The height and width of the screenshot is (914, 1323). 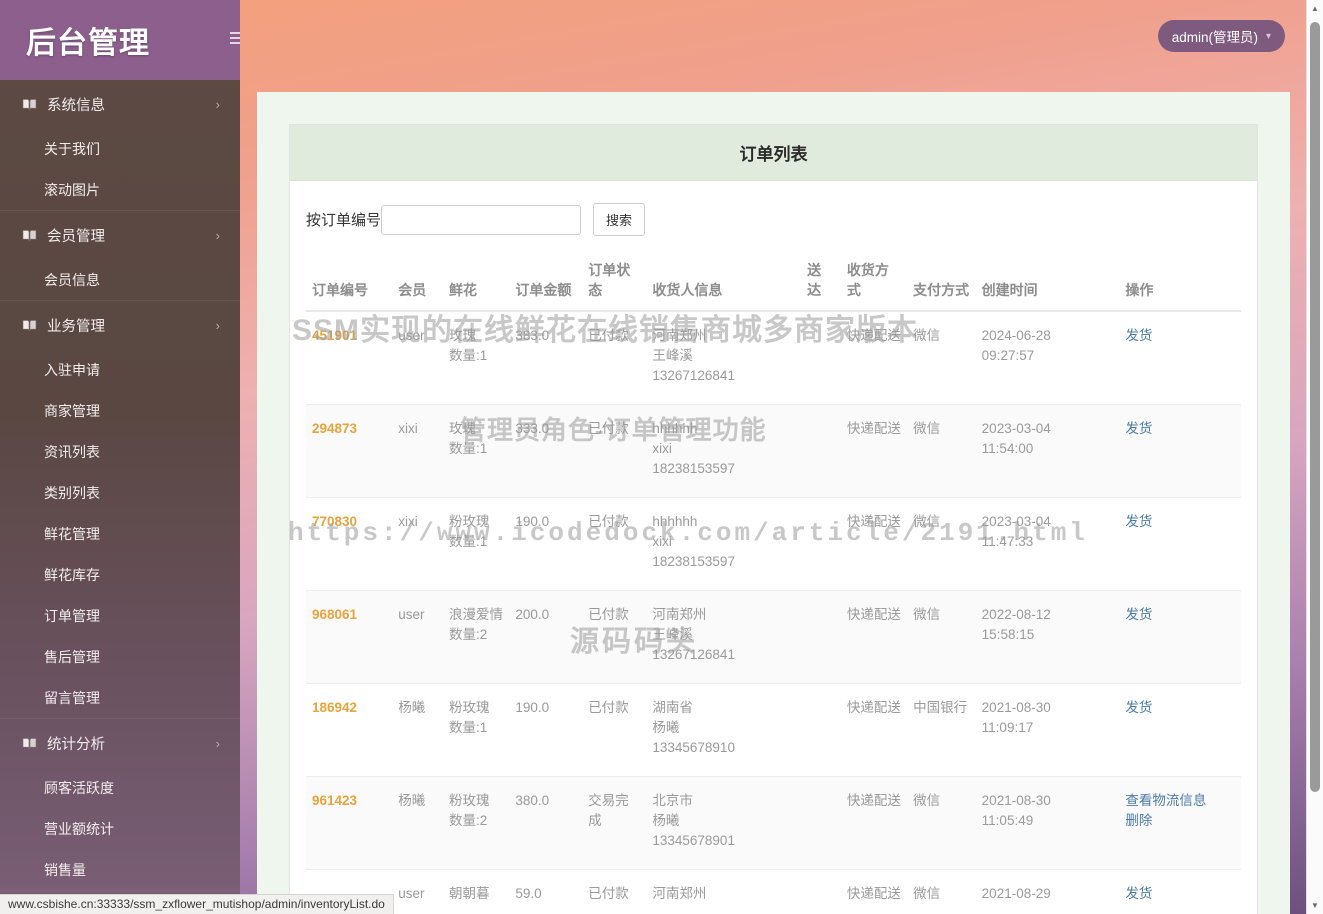 I want to click on scrollbar-thumb, so click(x=1315, y=407).